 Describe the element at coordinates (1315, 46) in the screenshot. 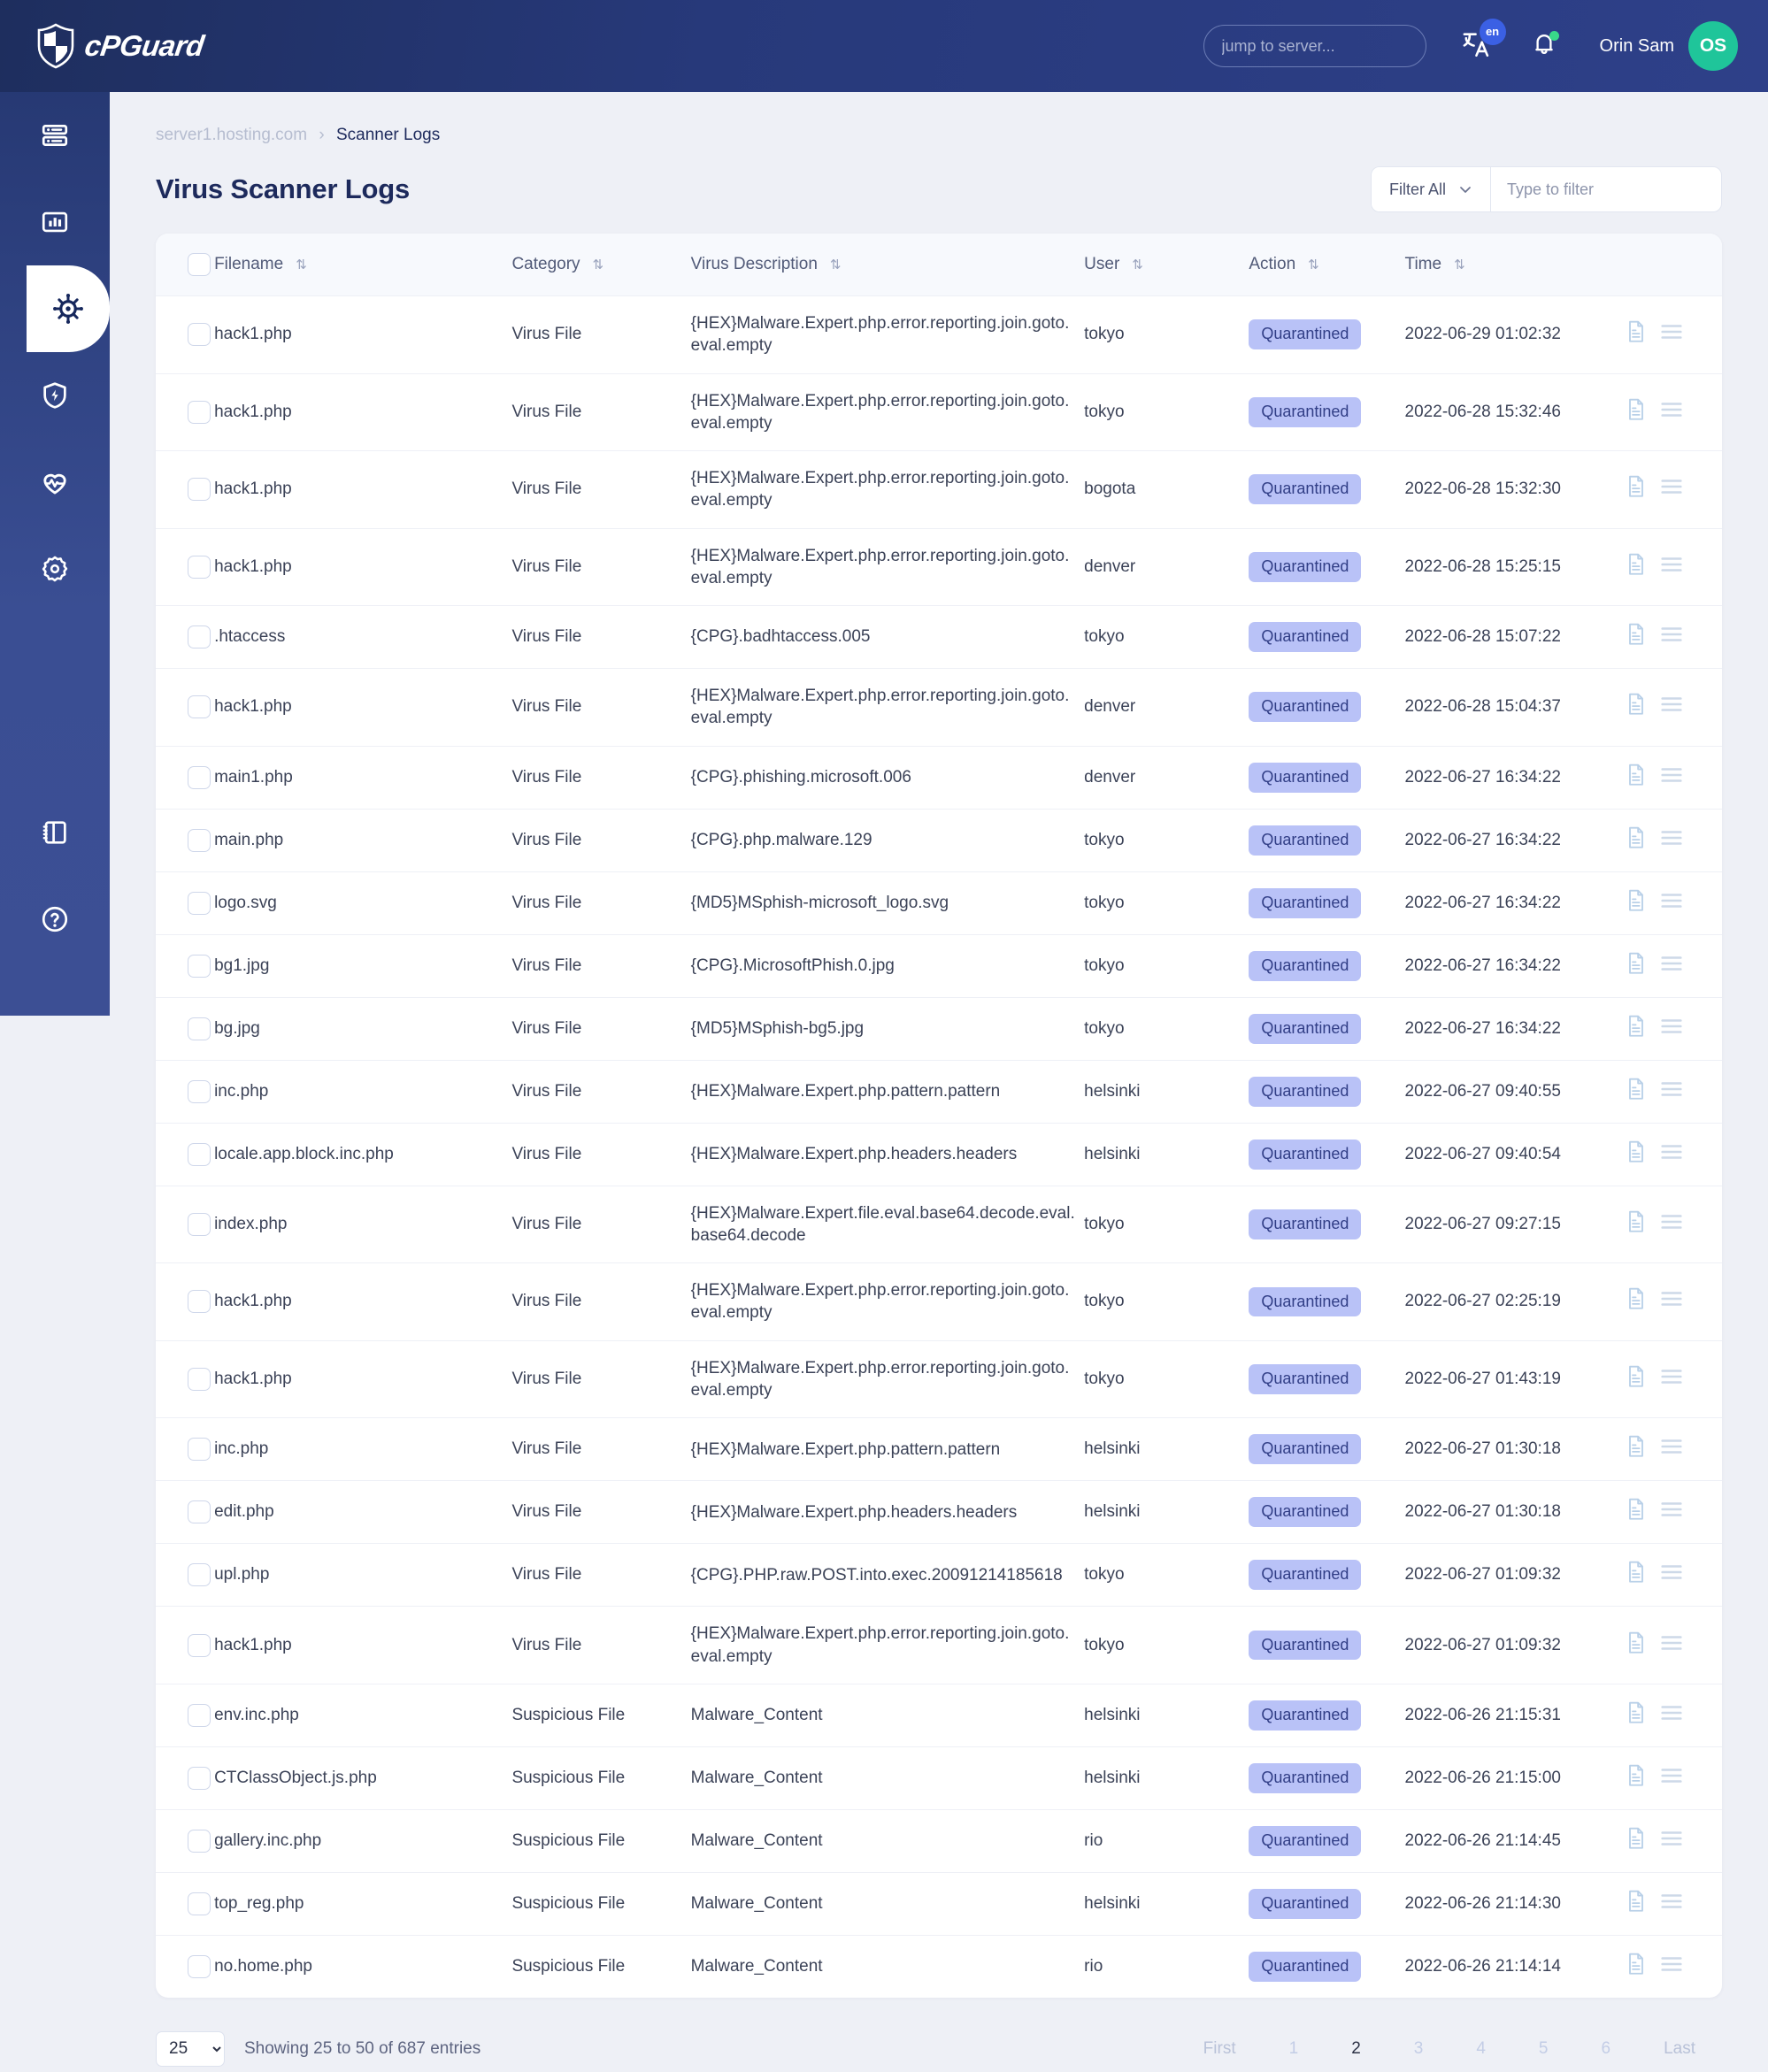

I see `jump-to-server-search` at that location.